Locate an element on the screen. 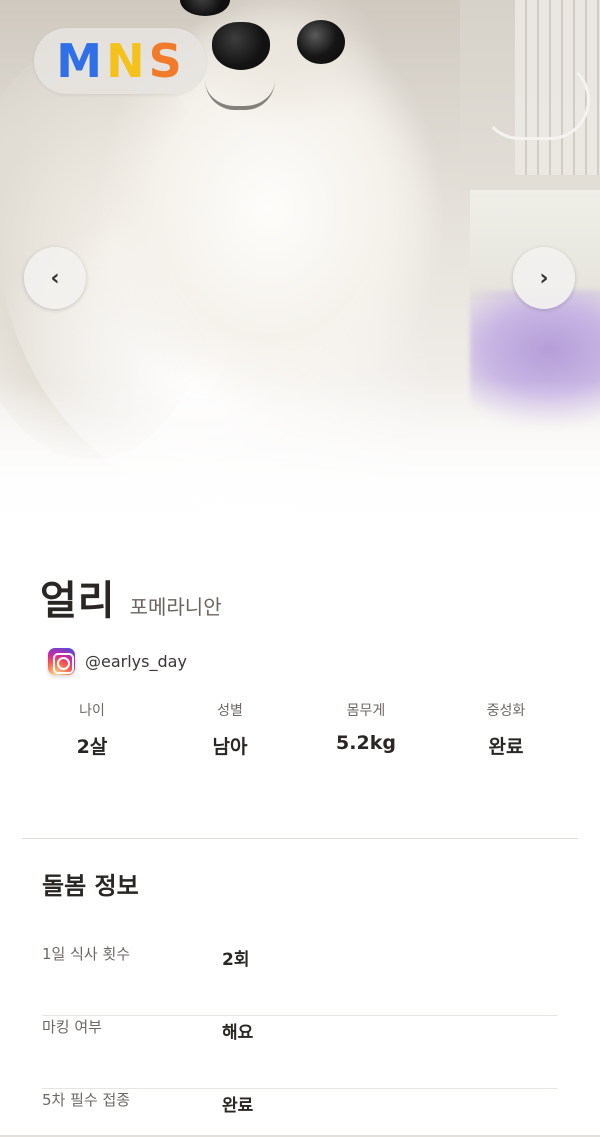  carousel-next-button: › is located at coordinates (544, 278).